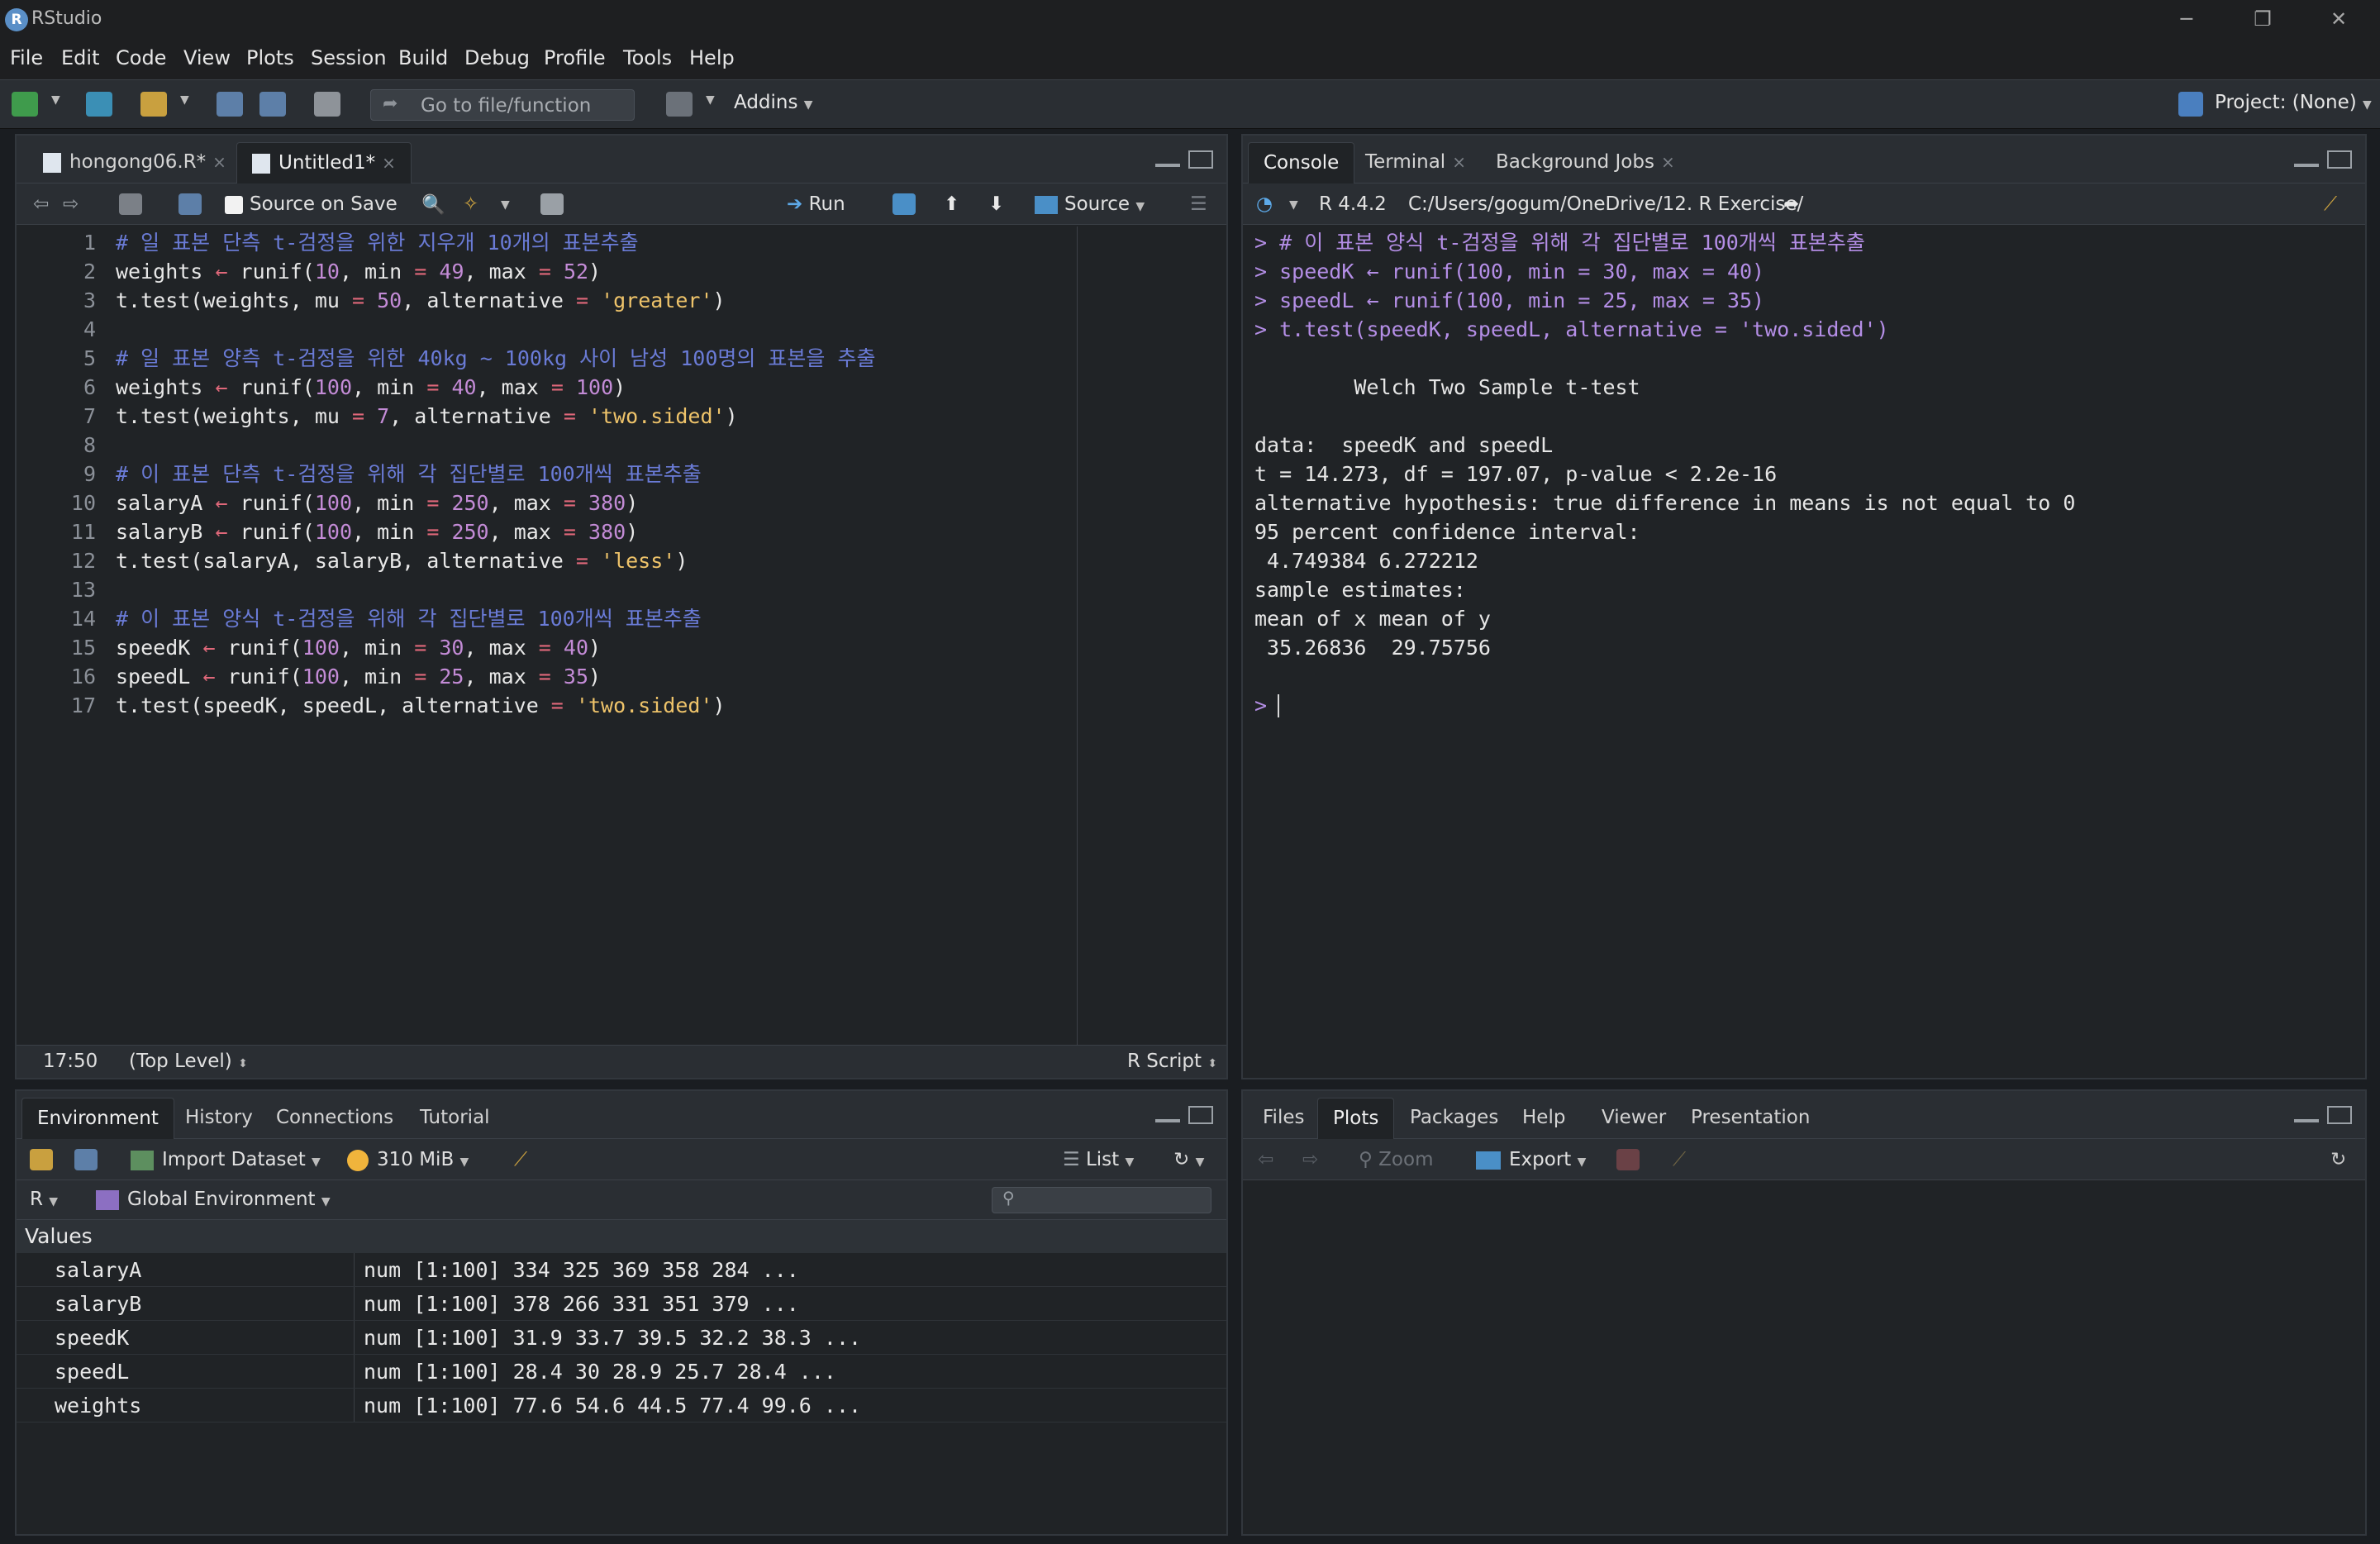  Describe the element at coordinates (423, 57) in the screenshot. I see `menu-build: Build` at that location.